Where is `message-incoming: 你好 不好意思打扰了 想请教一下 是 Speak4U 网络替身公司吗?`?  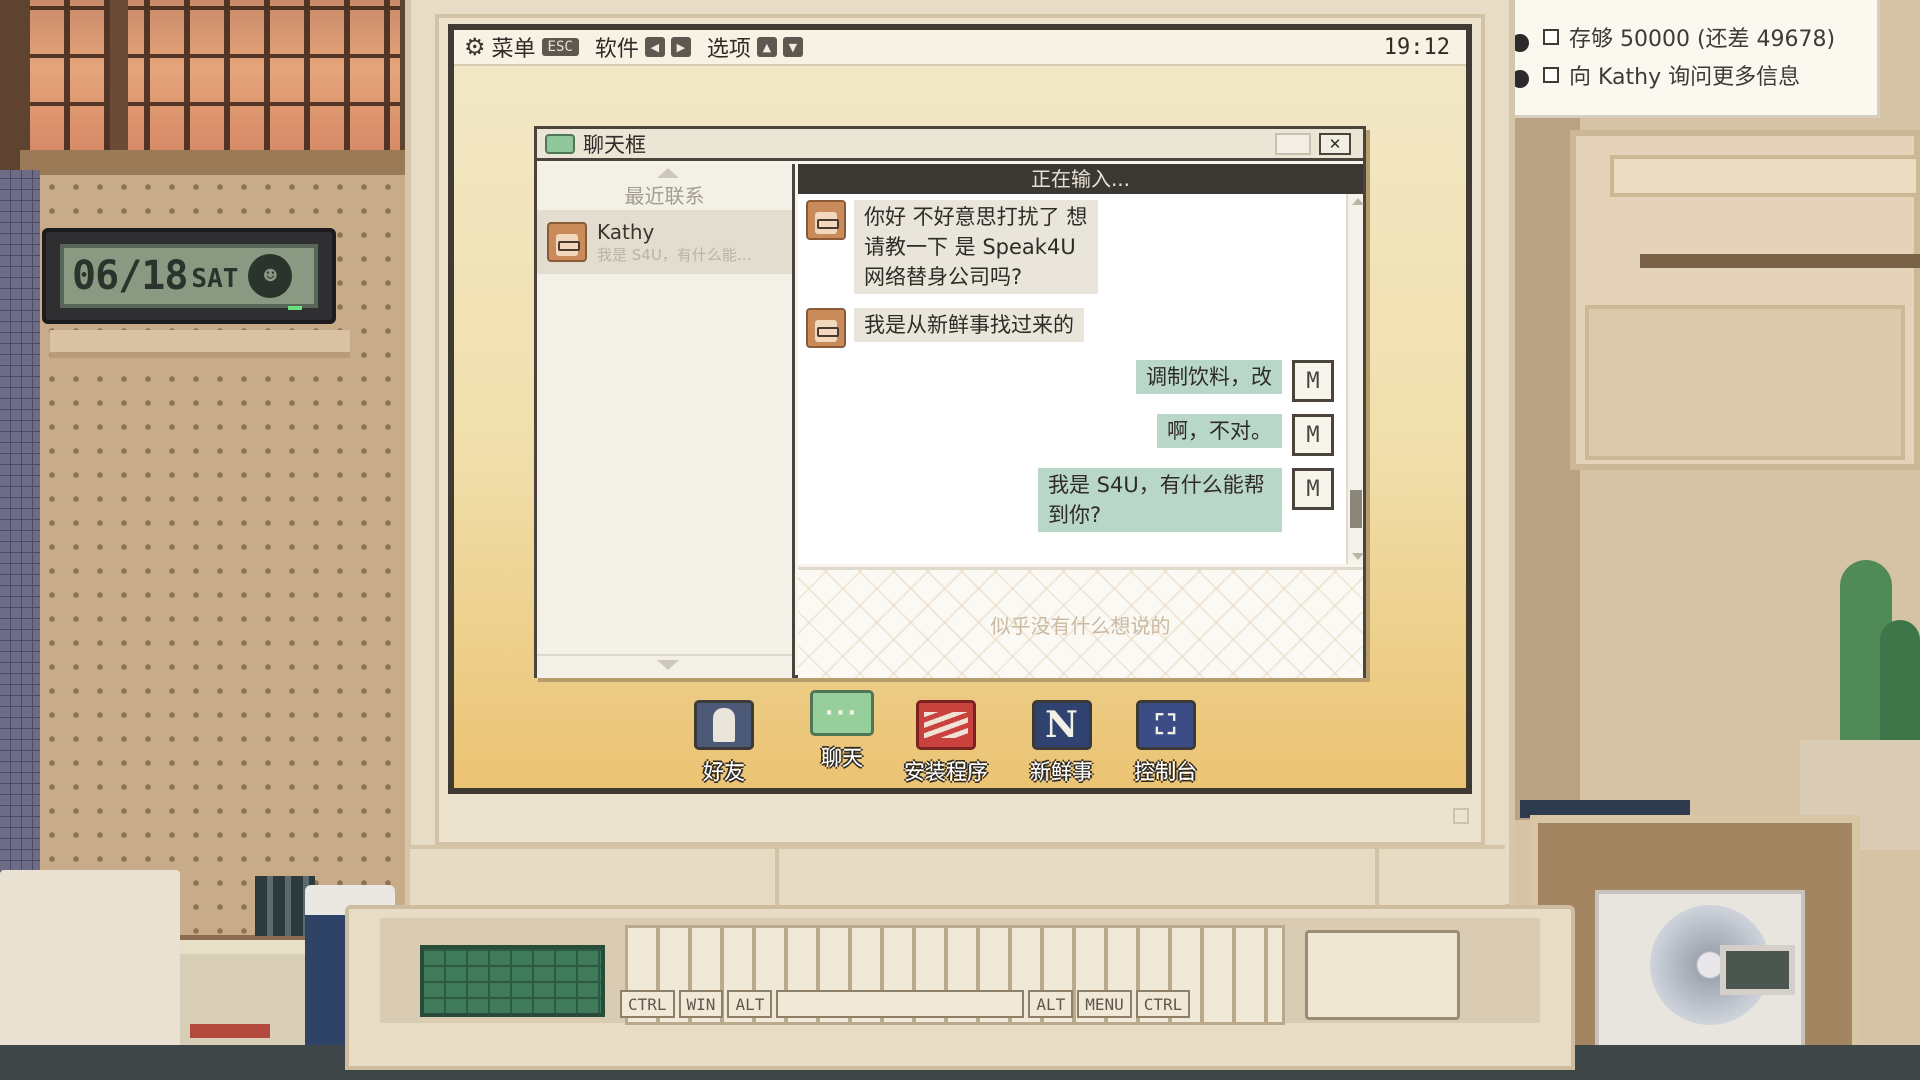 message-incoming: 你好 不好意思打扰了 想请教一下 是 Speak4U 网络替身公司吗? is located at coordinates (952, 247).